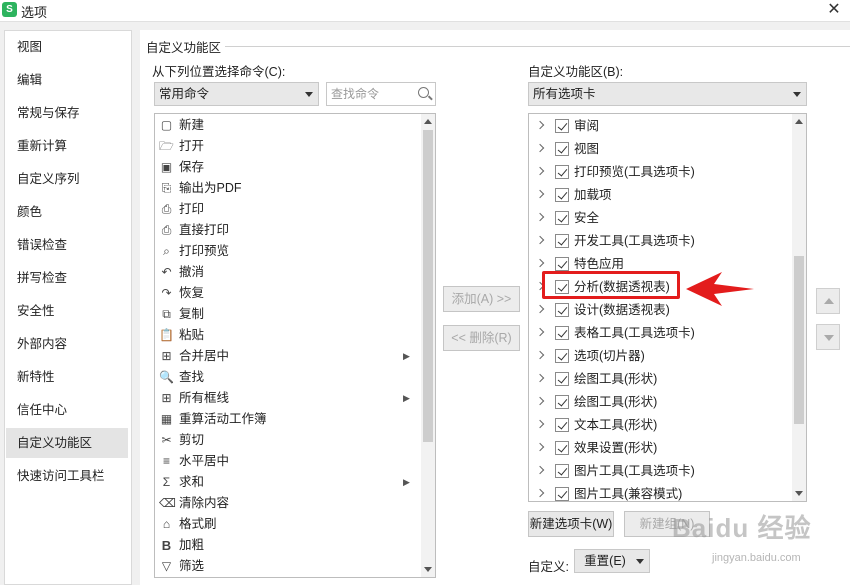 The image size is (850, 585). What do you see at coordinates (660, 425) in the screenshot?
I see `ribbon-tab-item: 文本工具(形状)` at bounding box center [660, 425].